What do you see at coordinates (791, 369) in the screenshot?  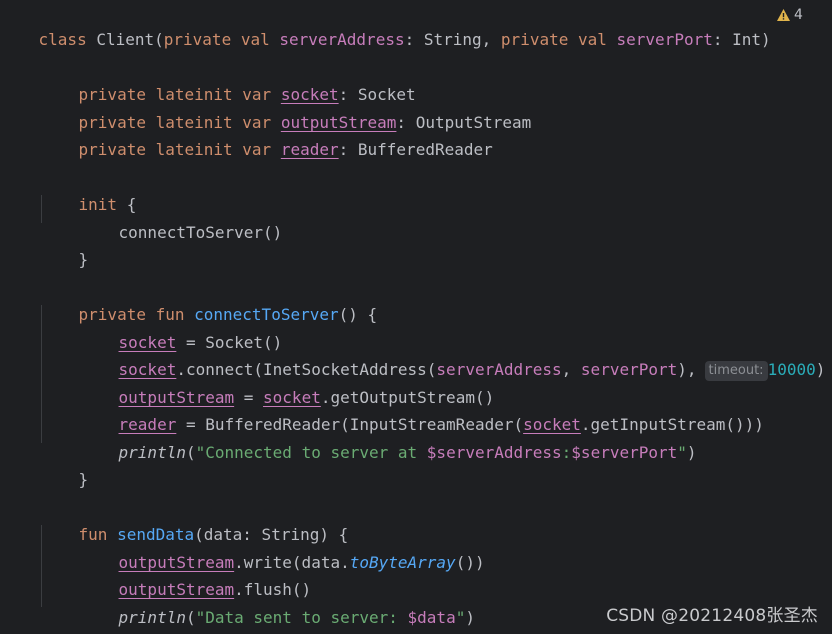 I see `number-literal-timeout: 10000` at bounding box center [791, 369].